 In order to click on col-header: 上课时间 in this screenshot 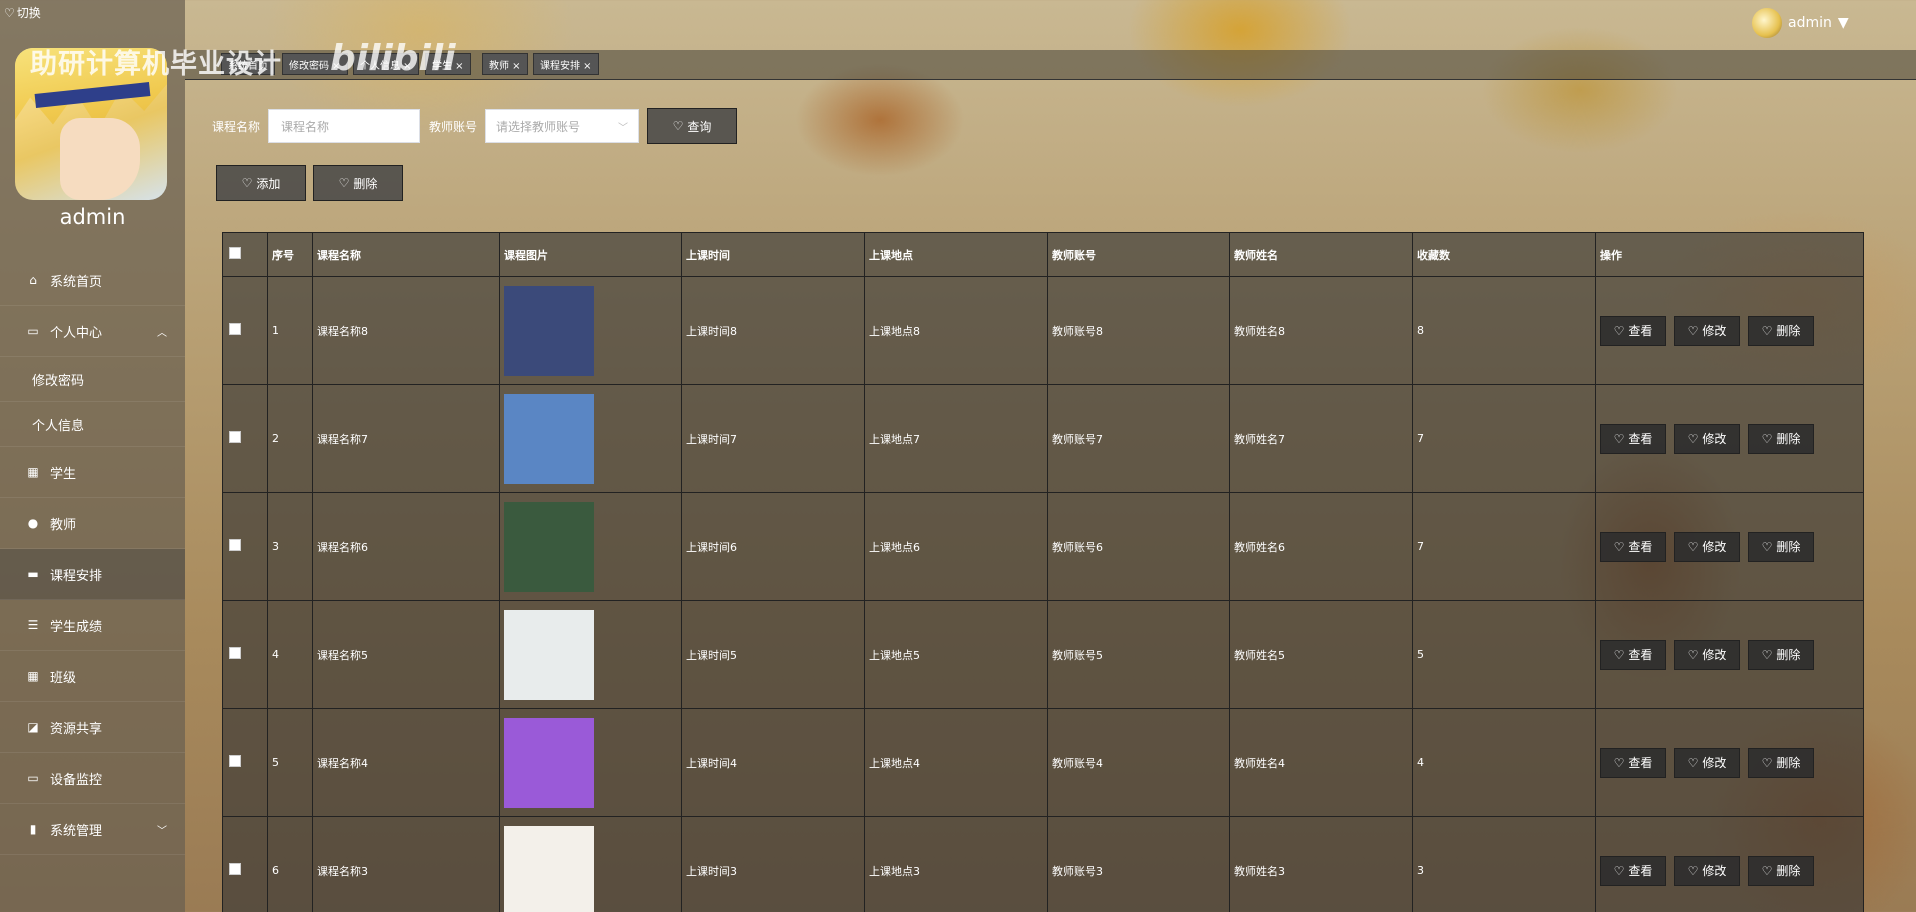, I will do `click(773, 254)`.